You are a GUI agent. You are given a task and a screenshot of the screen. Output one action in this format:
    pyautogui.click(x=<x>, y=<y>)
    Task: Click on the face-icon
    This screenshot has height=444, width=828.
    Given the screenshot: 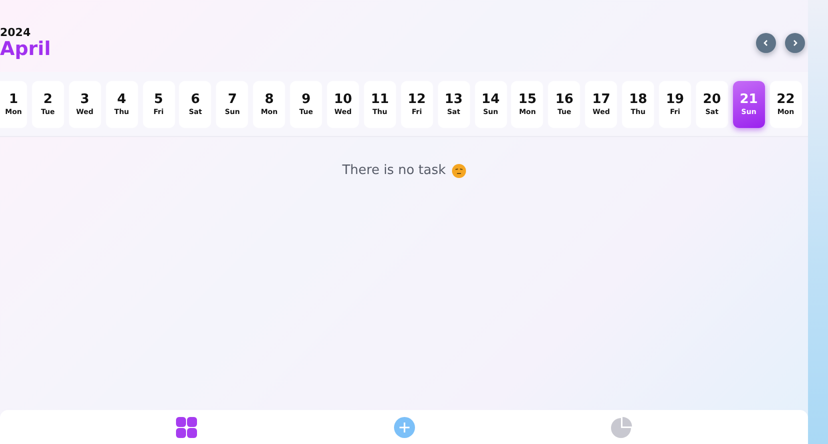 What is the action you would take?
    pyautogui.click(x=459, y=171)
    